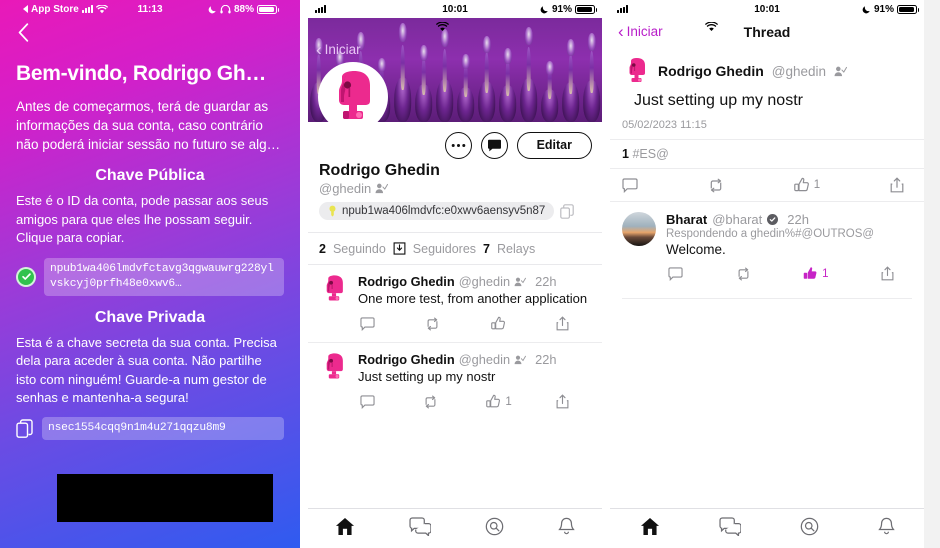 This screenshot has height=548, width=940. Describe the element at coordinates (799, 71) in the screenshot. I see `root-post-author-handle: @ghedin` at that location.